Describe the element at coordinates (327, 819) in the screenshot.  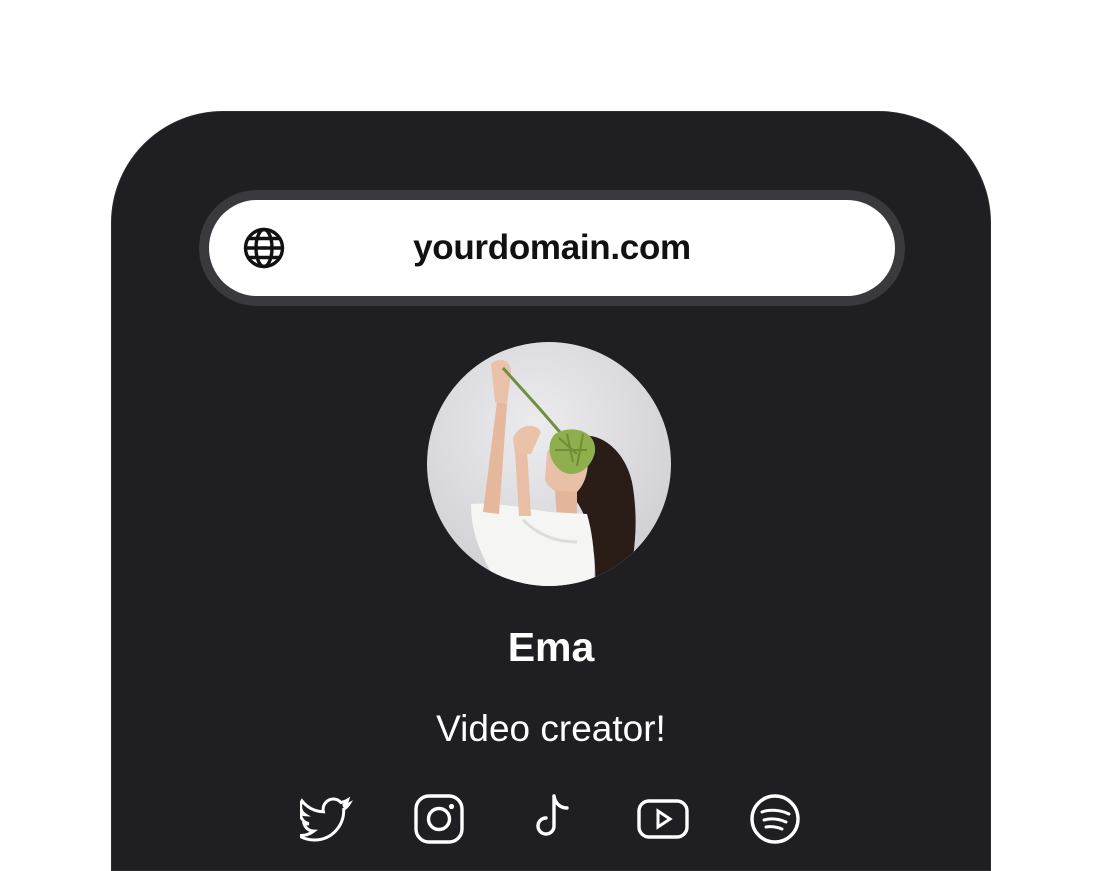
I see `twitter-icon` at that location.